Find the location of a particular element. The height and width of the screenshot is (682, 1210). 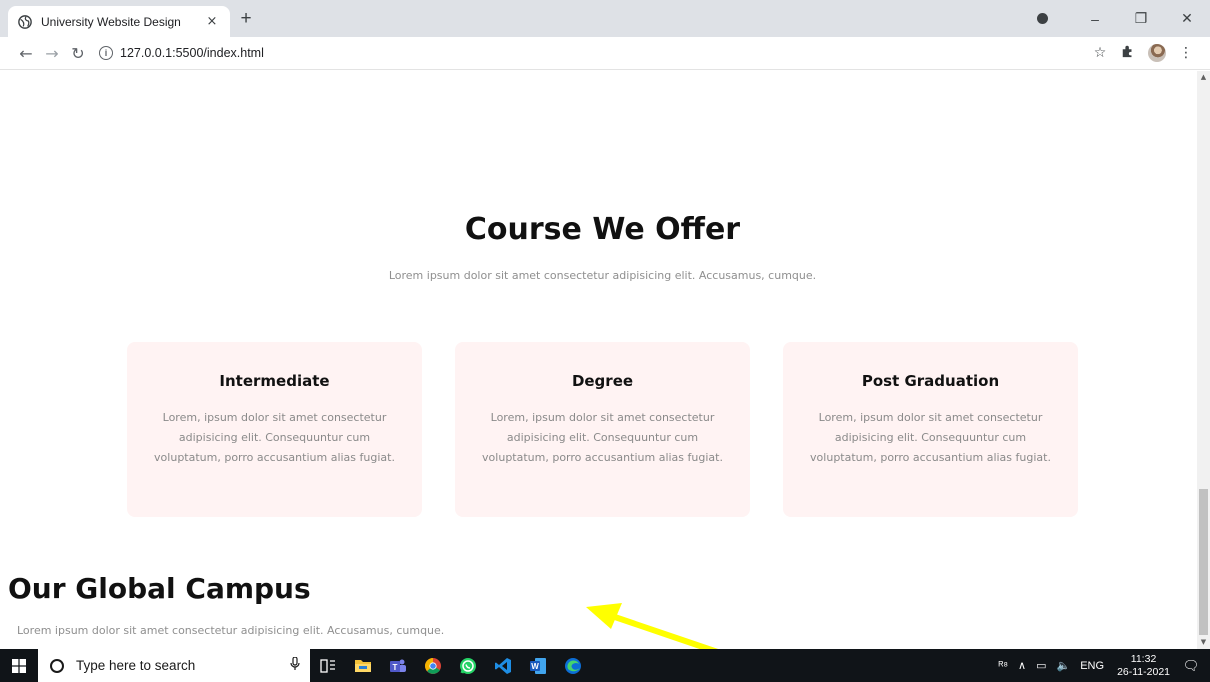

forward-arrow-icon: → is located at coordinates (52, 53).